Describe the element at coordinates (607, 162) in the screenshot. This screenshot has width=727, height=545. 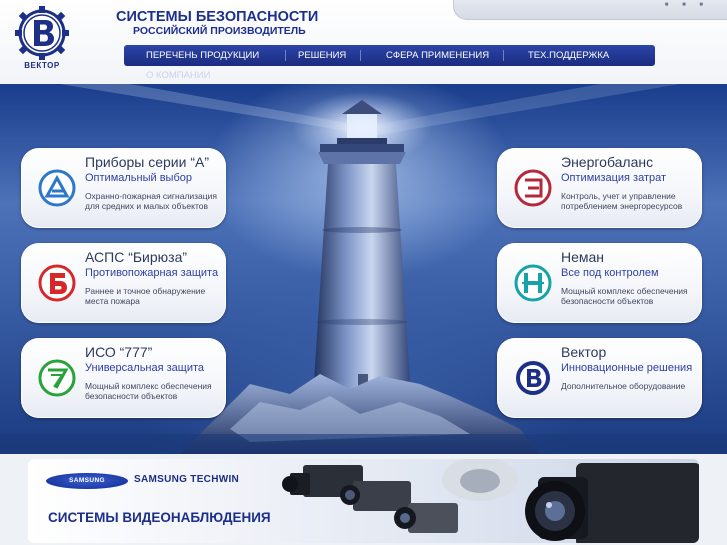
I see `card-title: Энергобаланс` at that location.